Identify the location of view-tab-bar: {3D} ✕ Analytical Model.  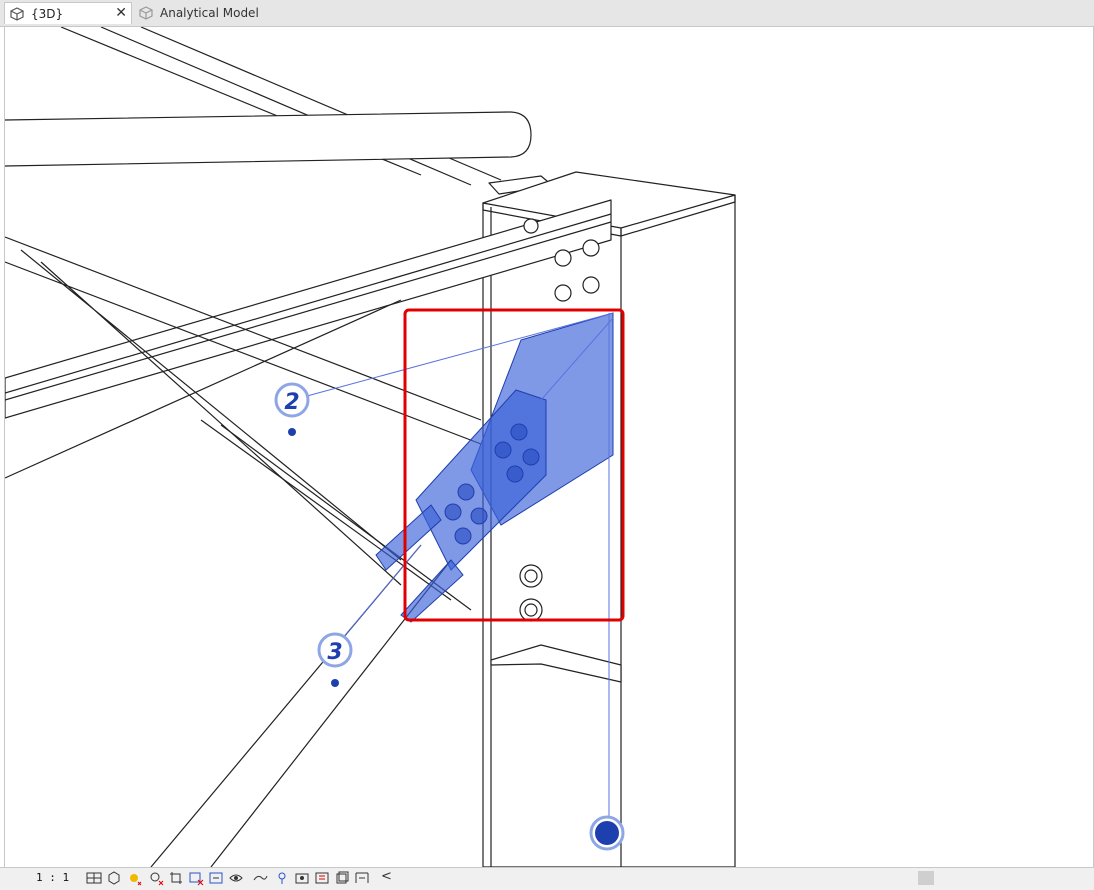
(547, 13).